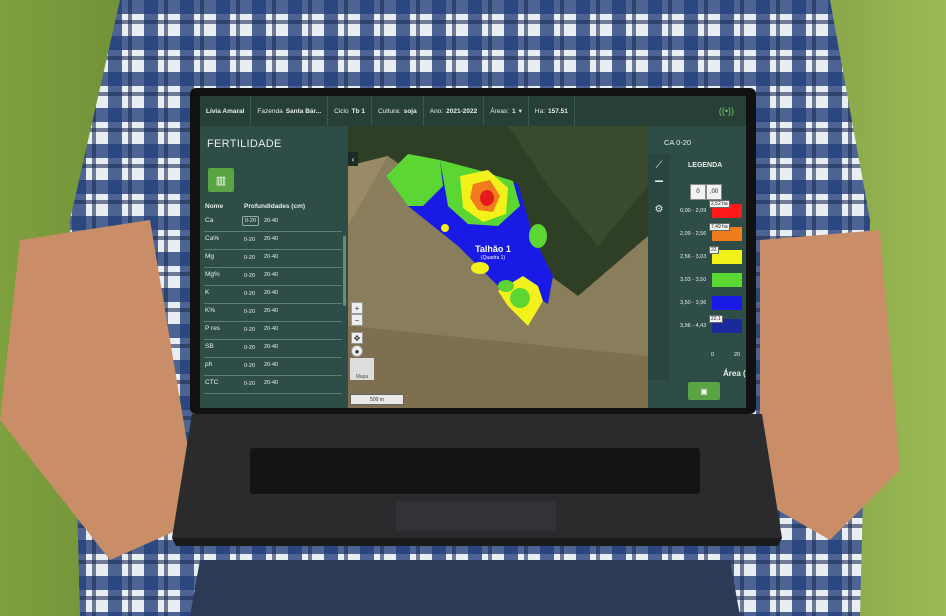 The width and height of the screenshot is (946, 616). What do you see at coordinates (714, 192) in the screenshot?
I see `decimal-input-b: ,00` at bounding box center [714, 192].